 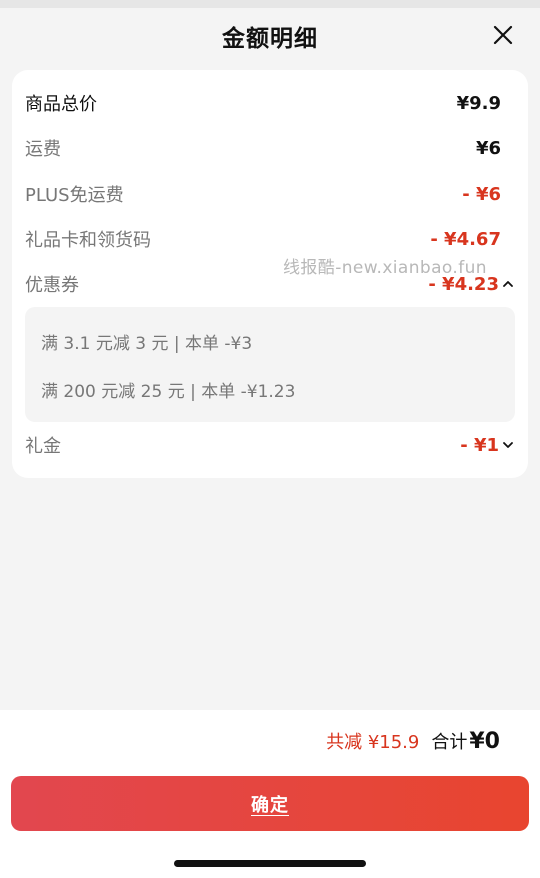 I want to click on chevron-up-icon, so click(x=508, y=284).